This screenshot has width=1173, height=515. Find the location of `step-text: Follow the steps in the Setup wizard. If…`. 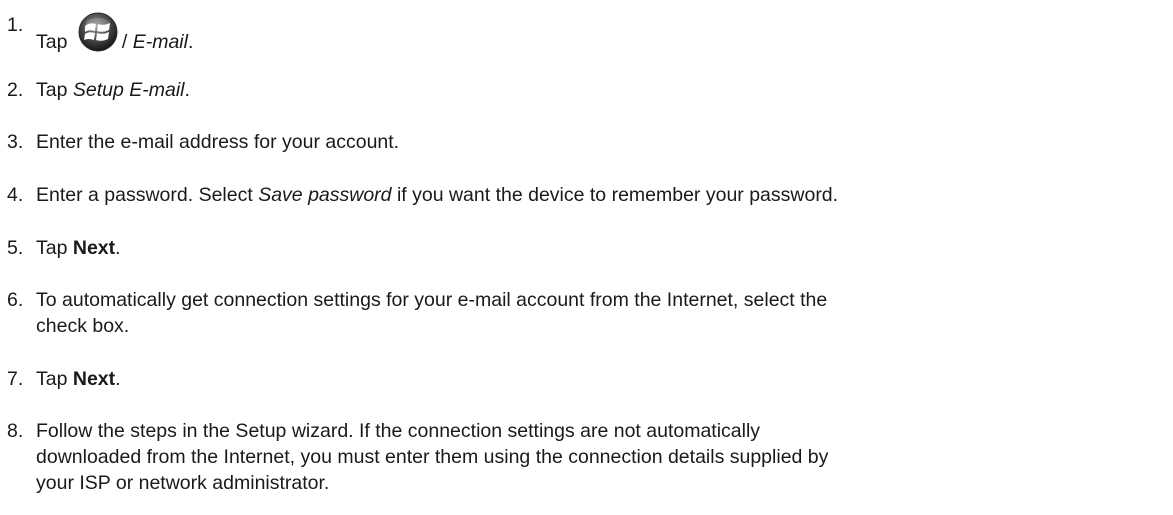

step-text: Follow the steps in the Setup wizard. If… is located at coordinates (432, 457).